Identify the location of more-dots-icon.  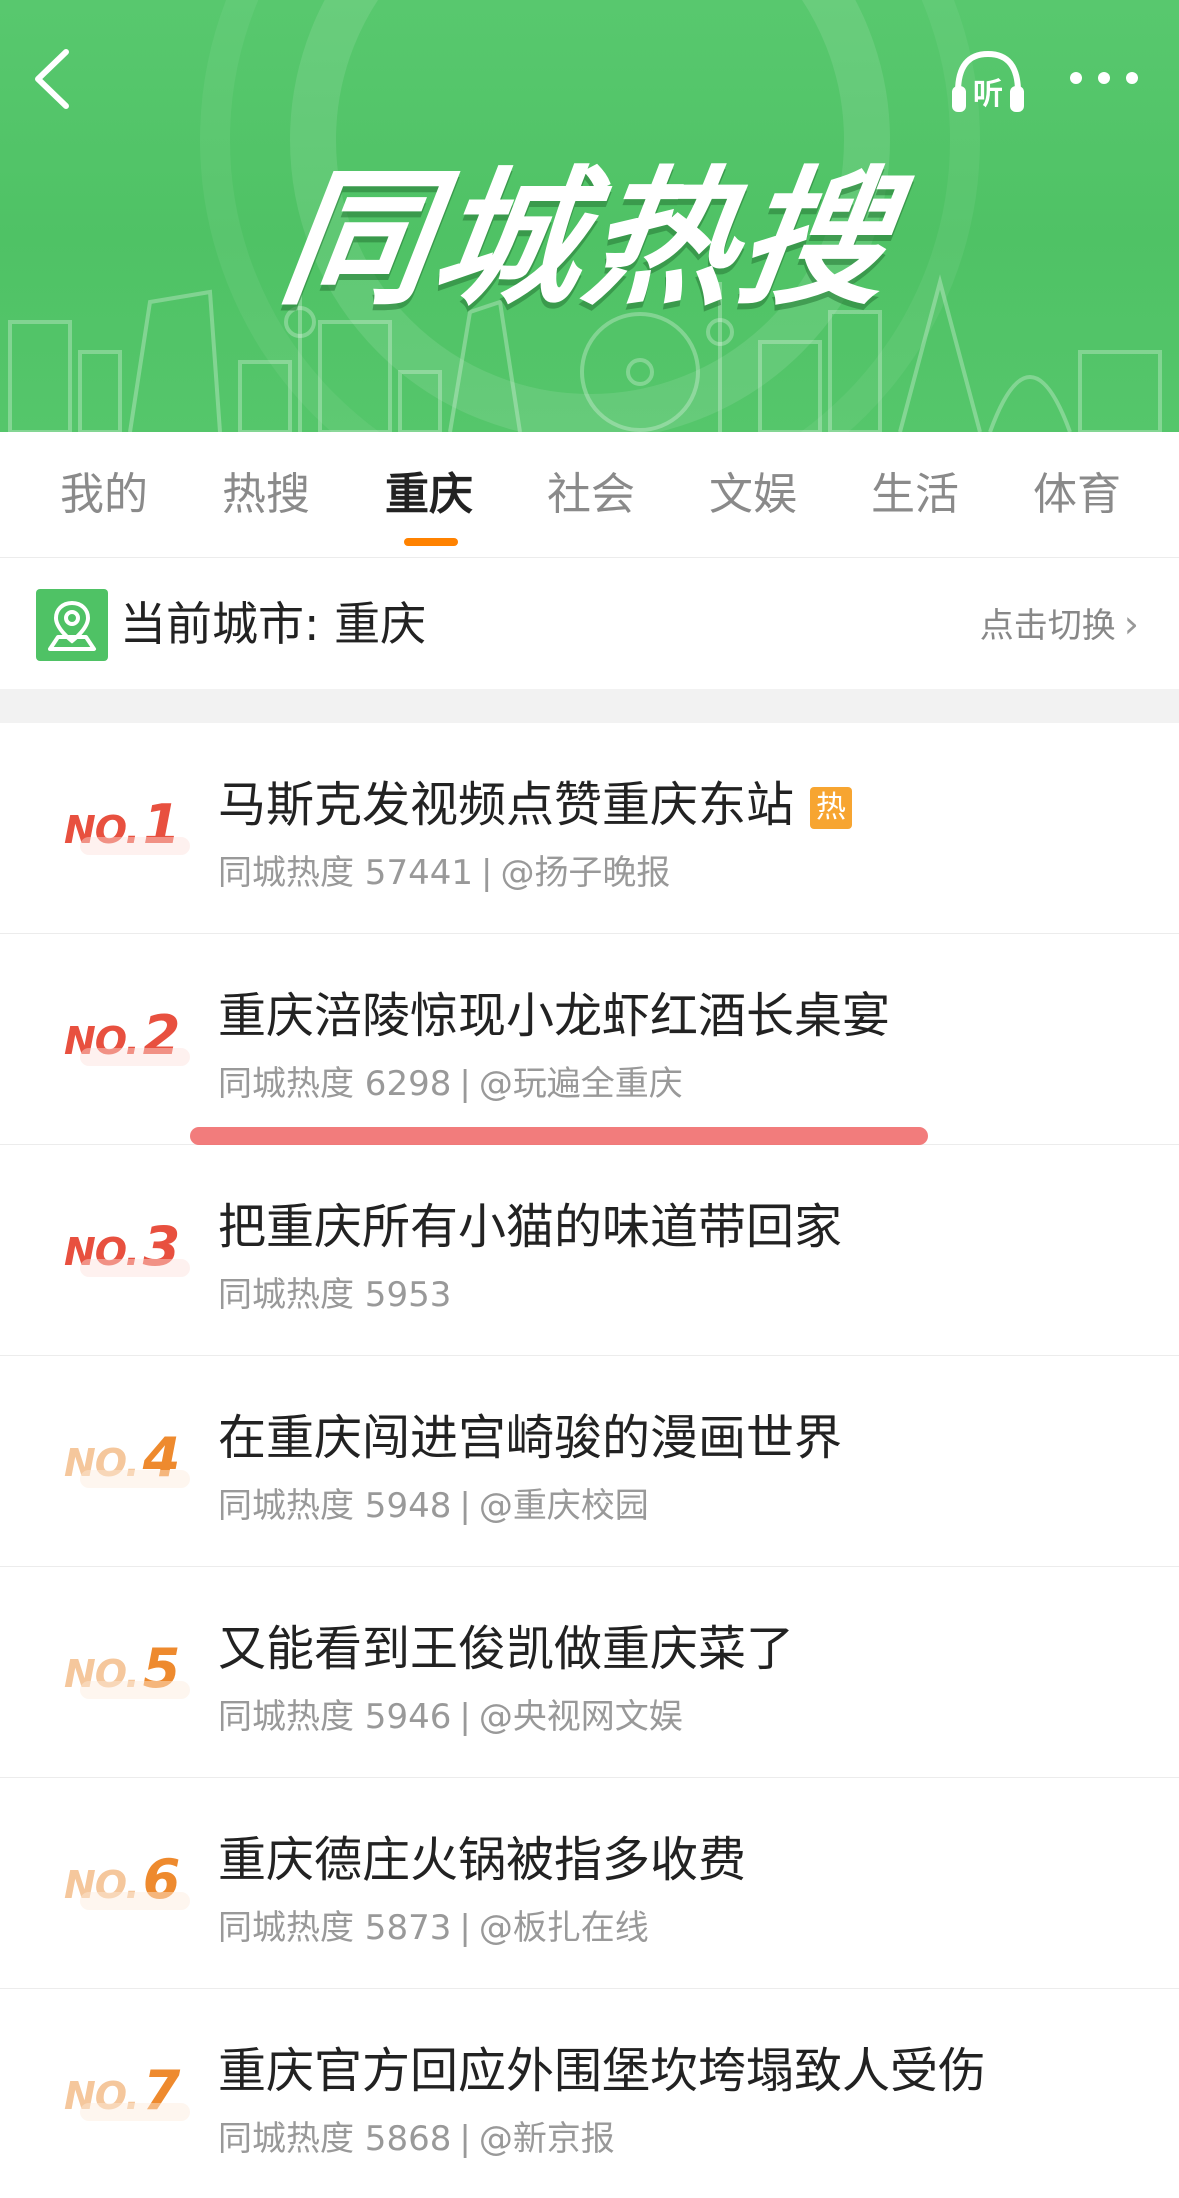
(1104, 78).